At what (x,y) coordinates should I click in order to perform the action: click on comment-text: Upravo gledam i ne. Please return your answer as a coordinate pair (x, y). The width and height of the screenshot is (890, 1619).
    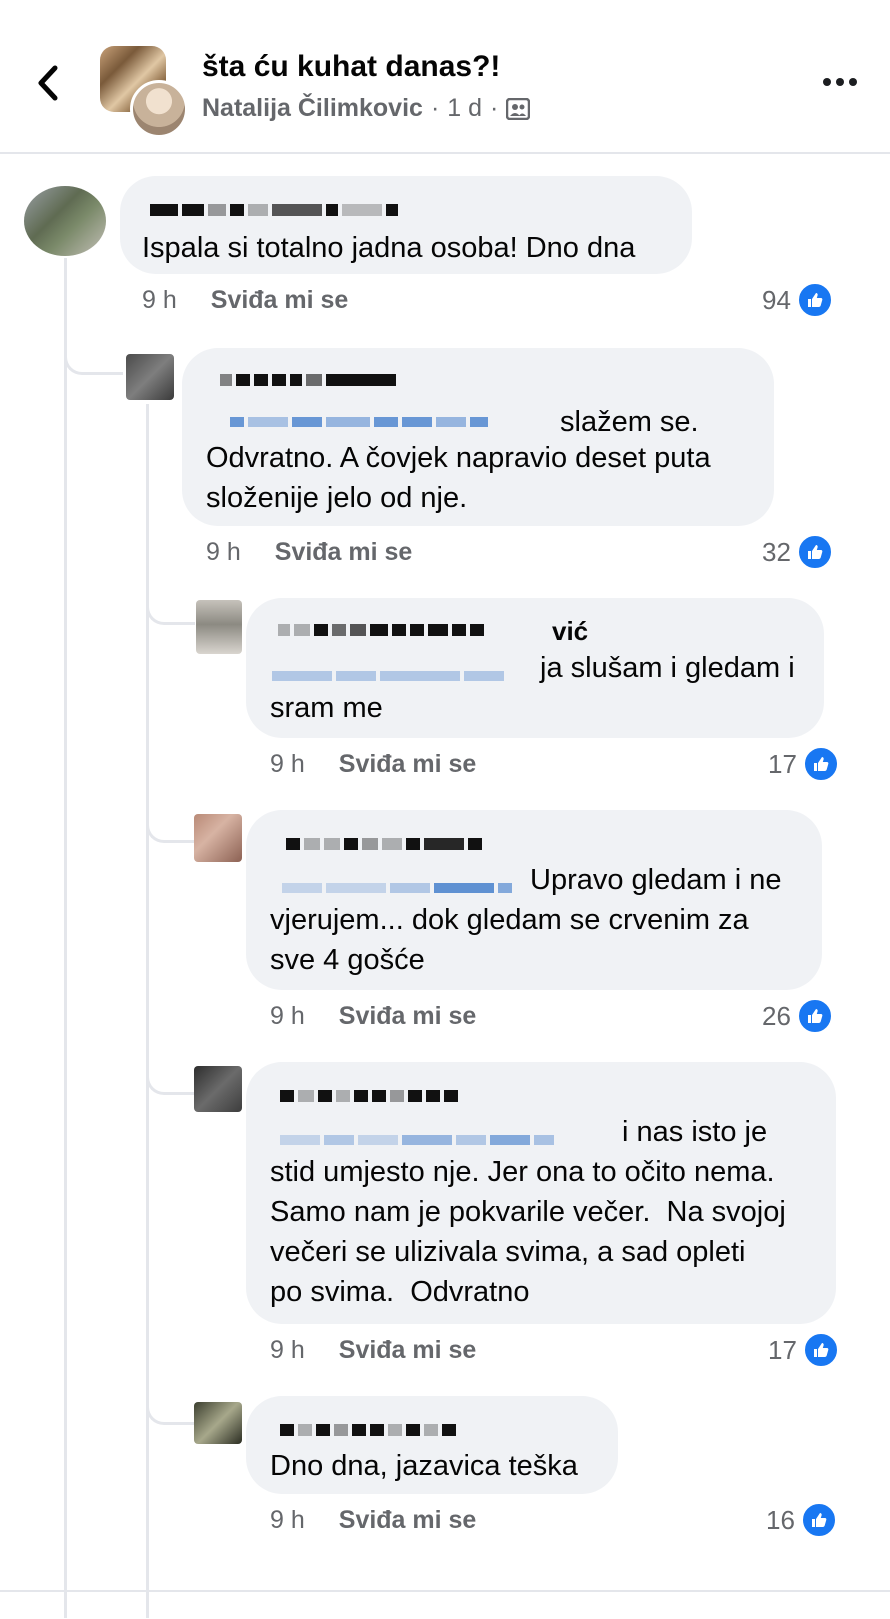
    Looking at the image, I should click on (656, 880).